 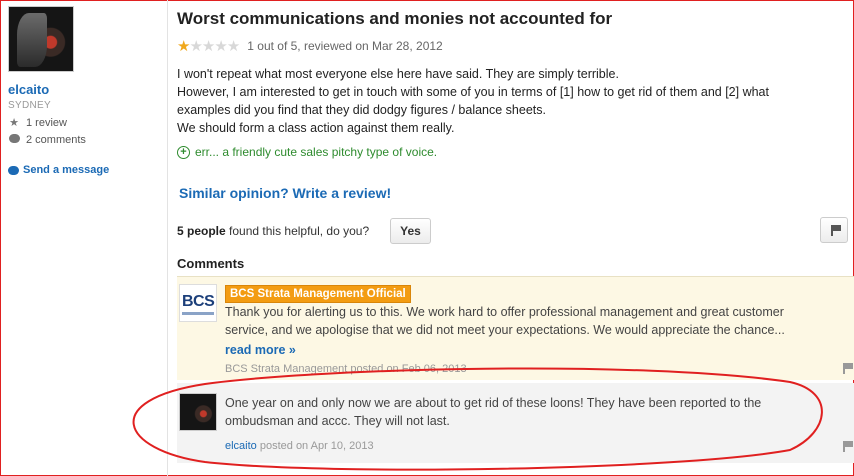 What do you see at coordinates (286, 369) in the screenshot?
I see `comment-author: BCS Strata Management` at bounding box center [286, 369].